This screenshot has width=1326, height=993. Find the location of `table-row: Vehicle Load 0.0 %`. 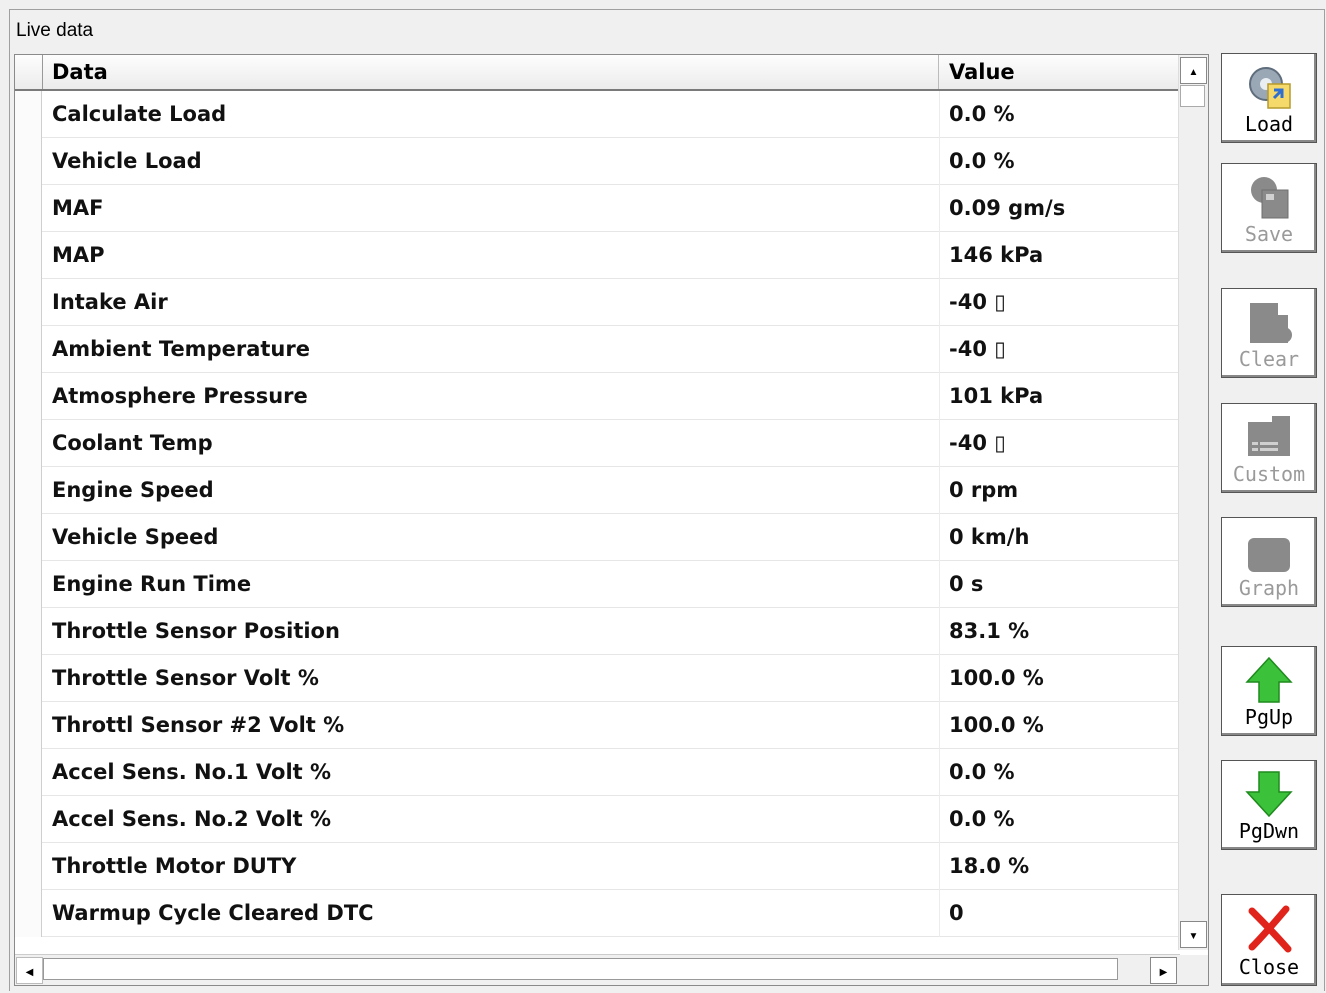

table-row: Vehicle Load 0.0 % is located at coordinates (597, 161).